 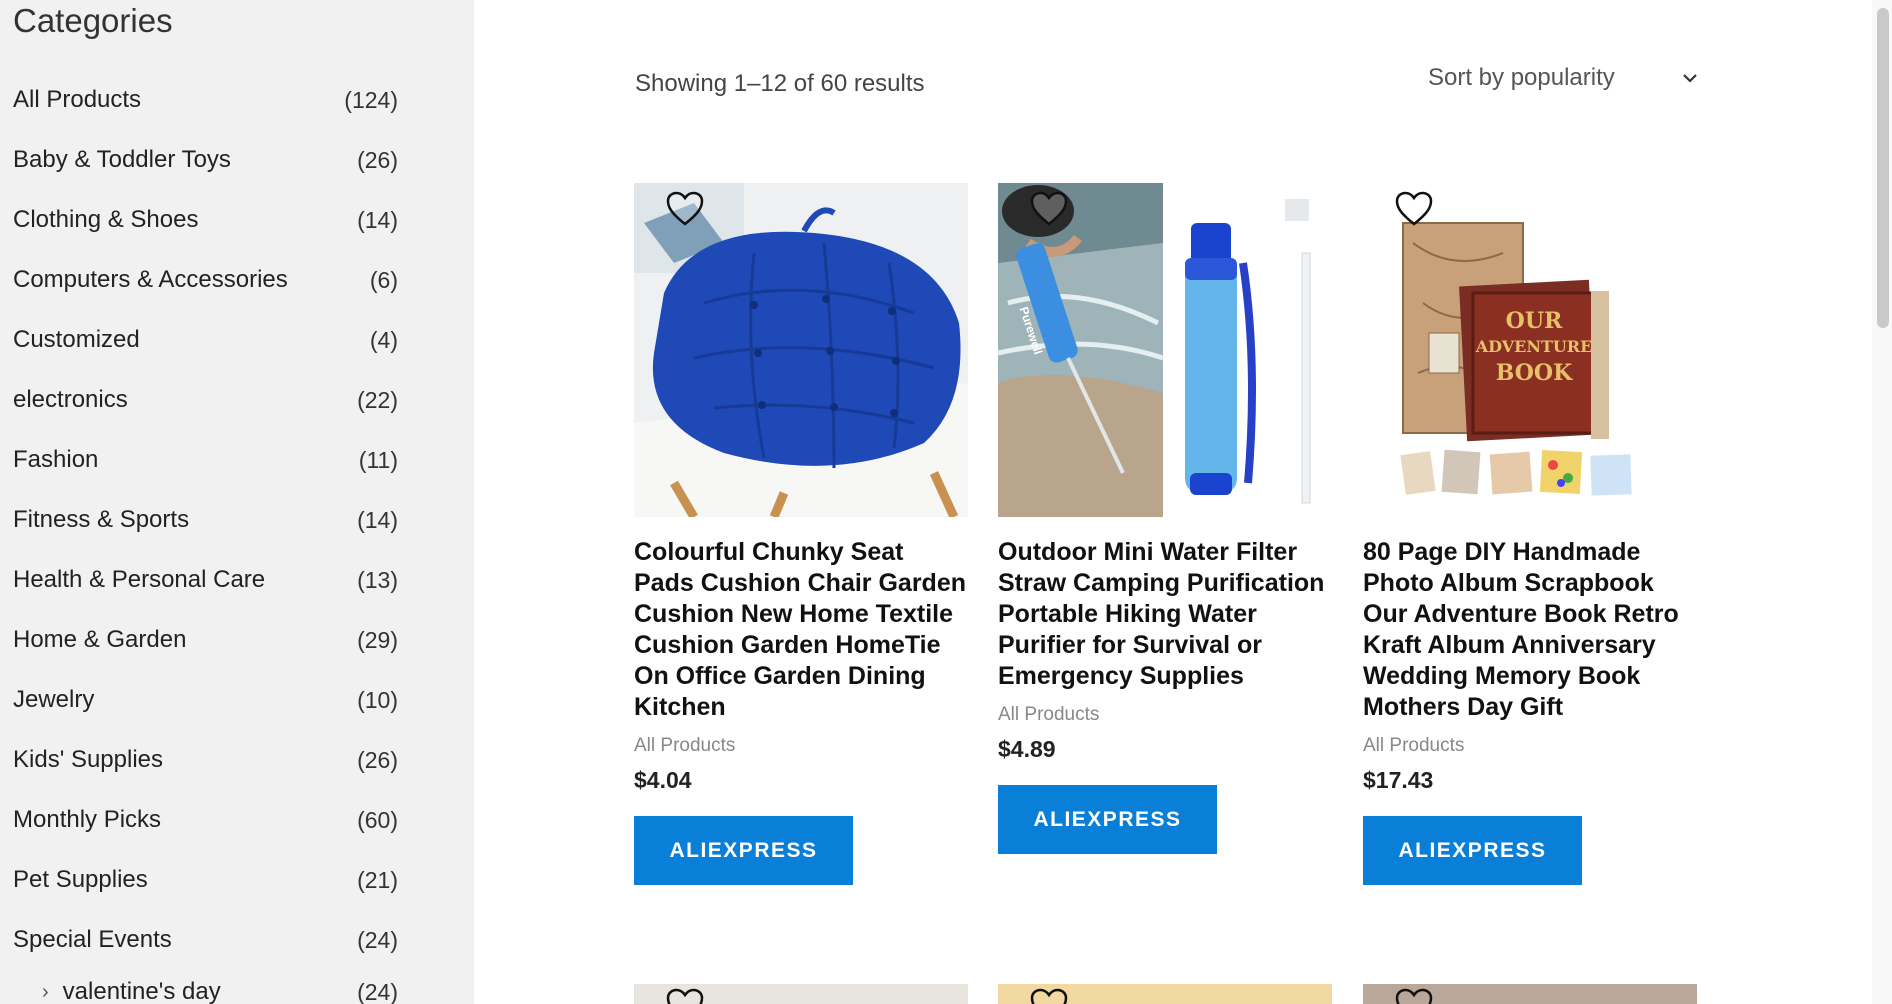 I want to click on subcategory-left: › valentine's day, so click(x=131, y=991).